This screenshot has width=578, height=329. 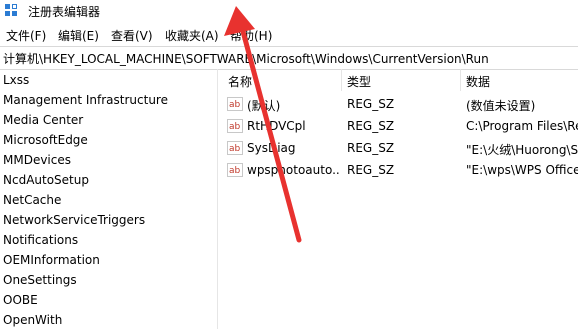 I want to click on column-header-type-label: 类型, so click(x=359, y=82).